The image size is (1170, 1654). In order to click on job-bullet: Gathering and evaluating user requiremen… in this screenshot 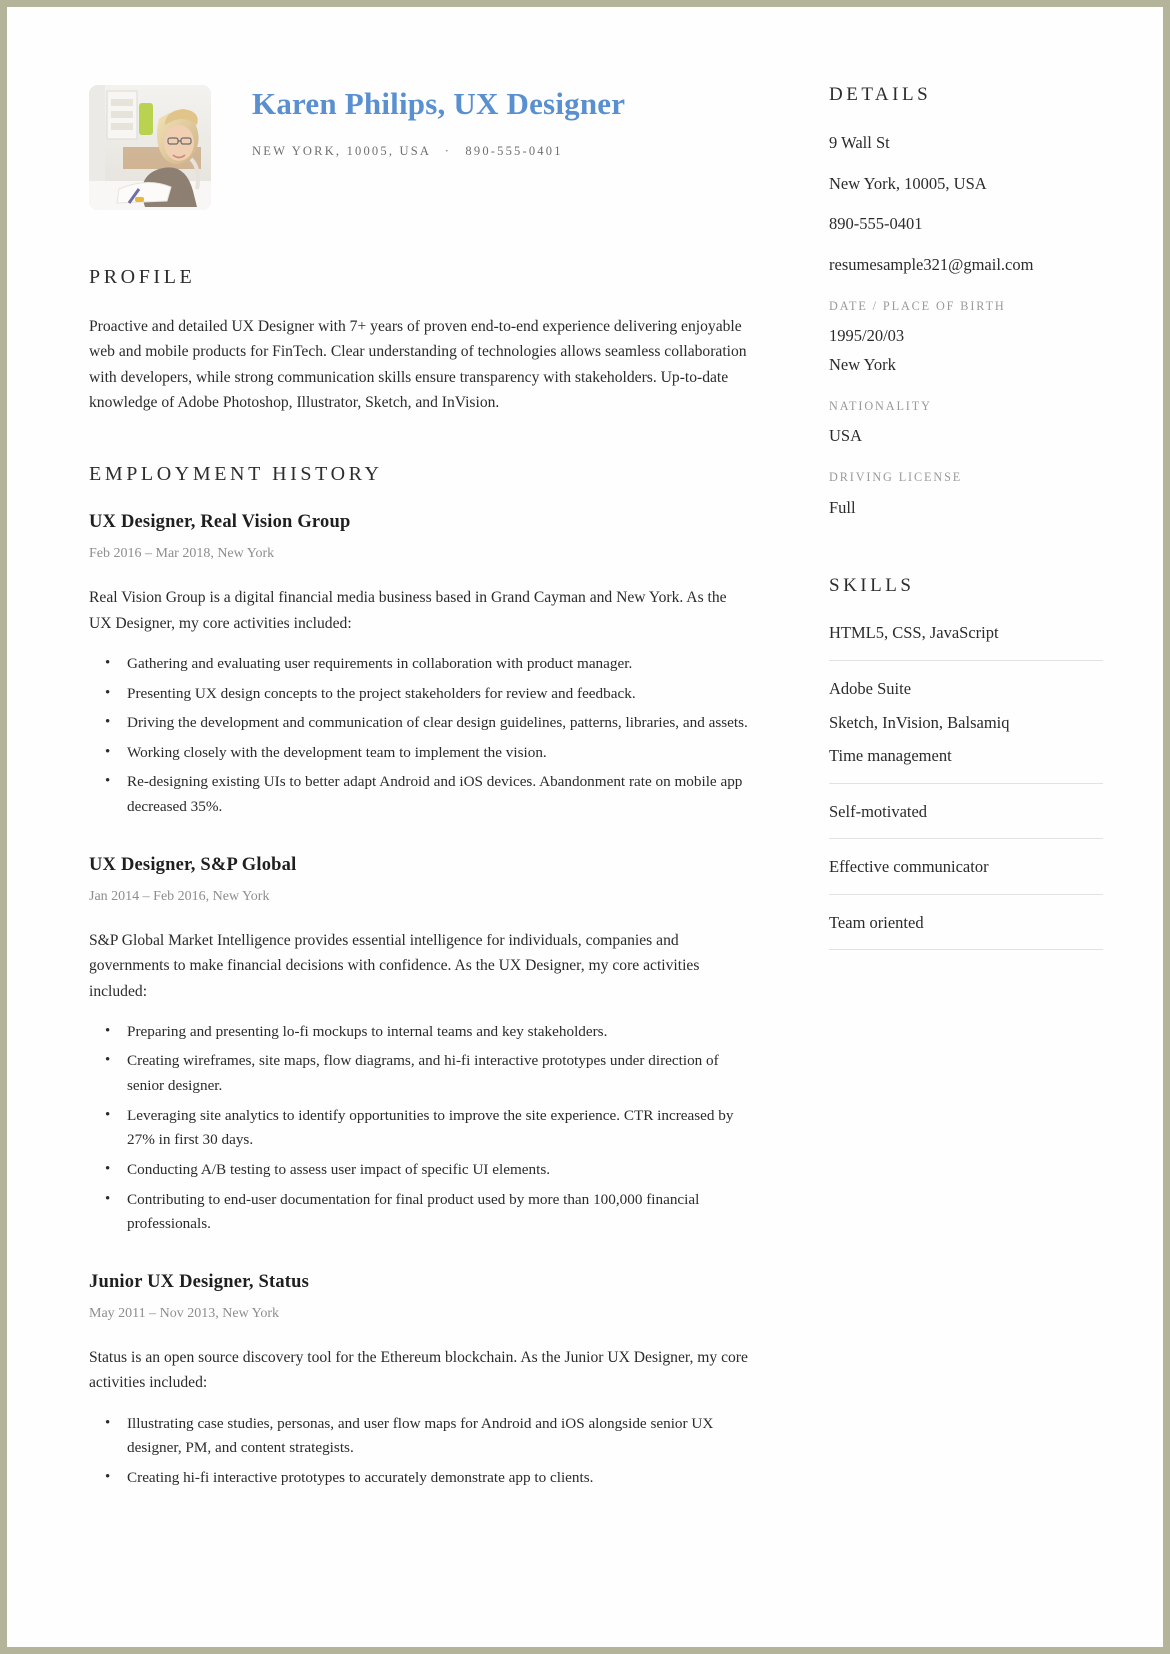, I will do `click(428, 664)`.